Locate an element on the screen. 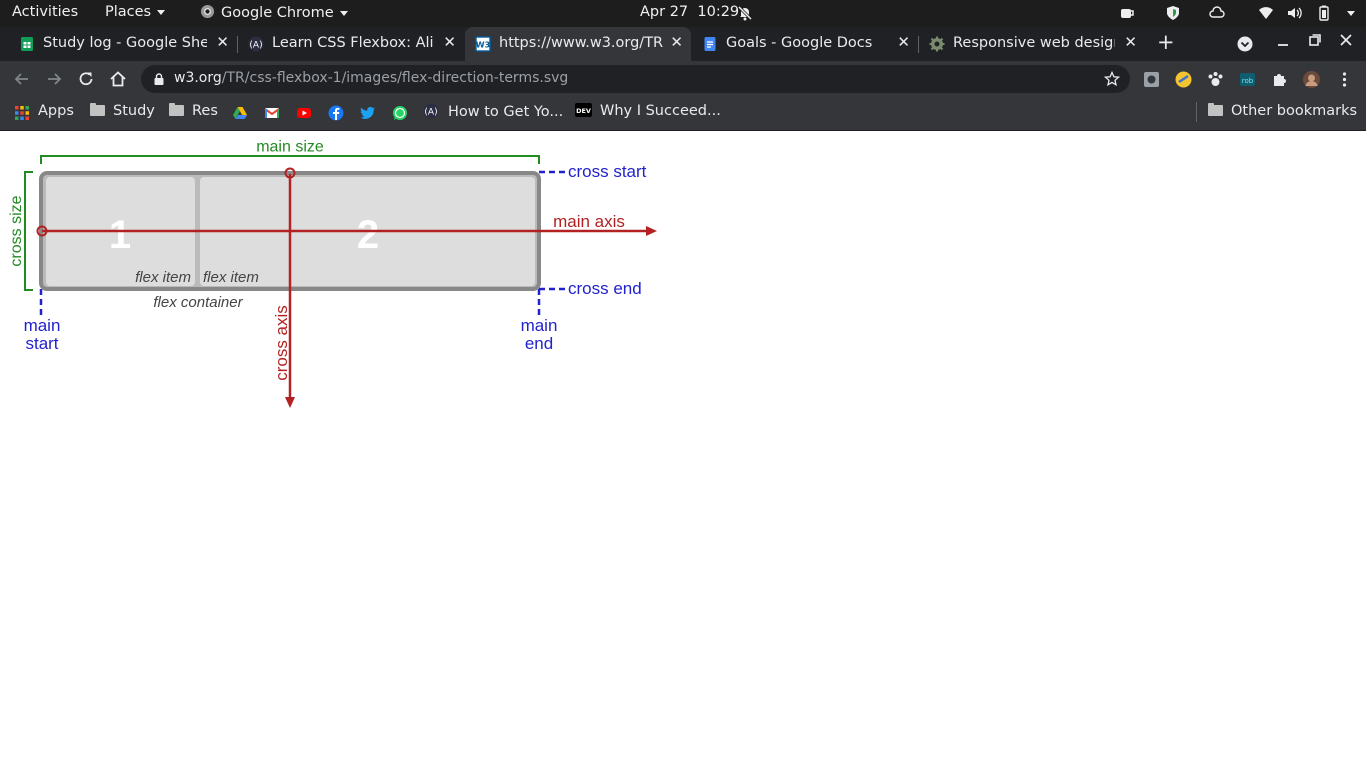 The height and width of the screenshot is (768, 1366). chrome-icon is located at coordinates (207, 11).